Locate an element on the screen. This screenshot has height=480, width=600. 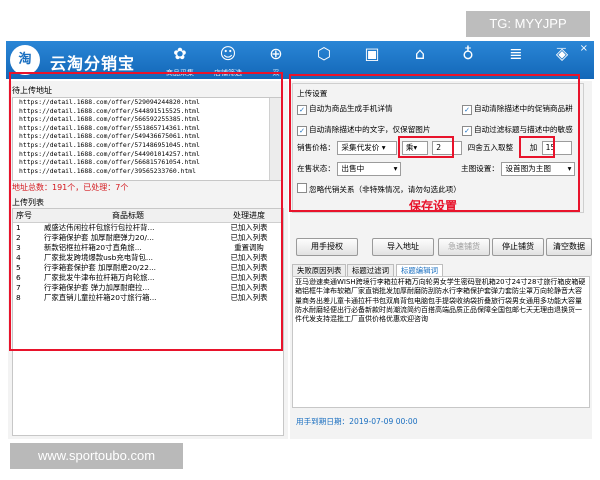
cube-icon: ⬡ is located at coordinates (324, 54).